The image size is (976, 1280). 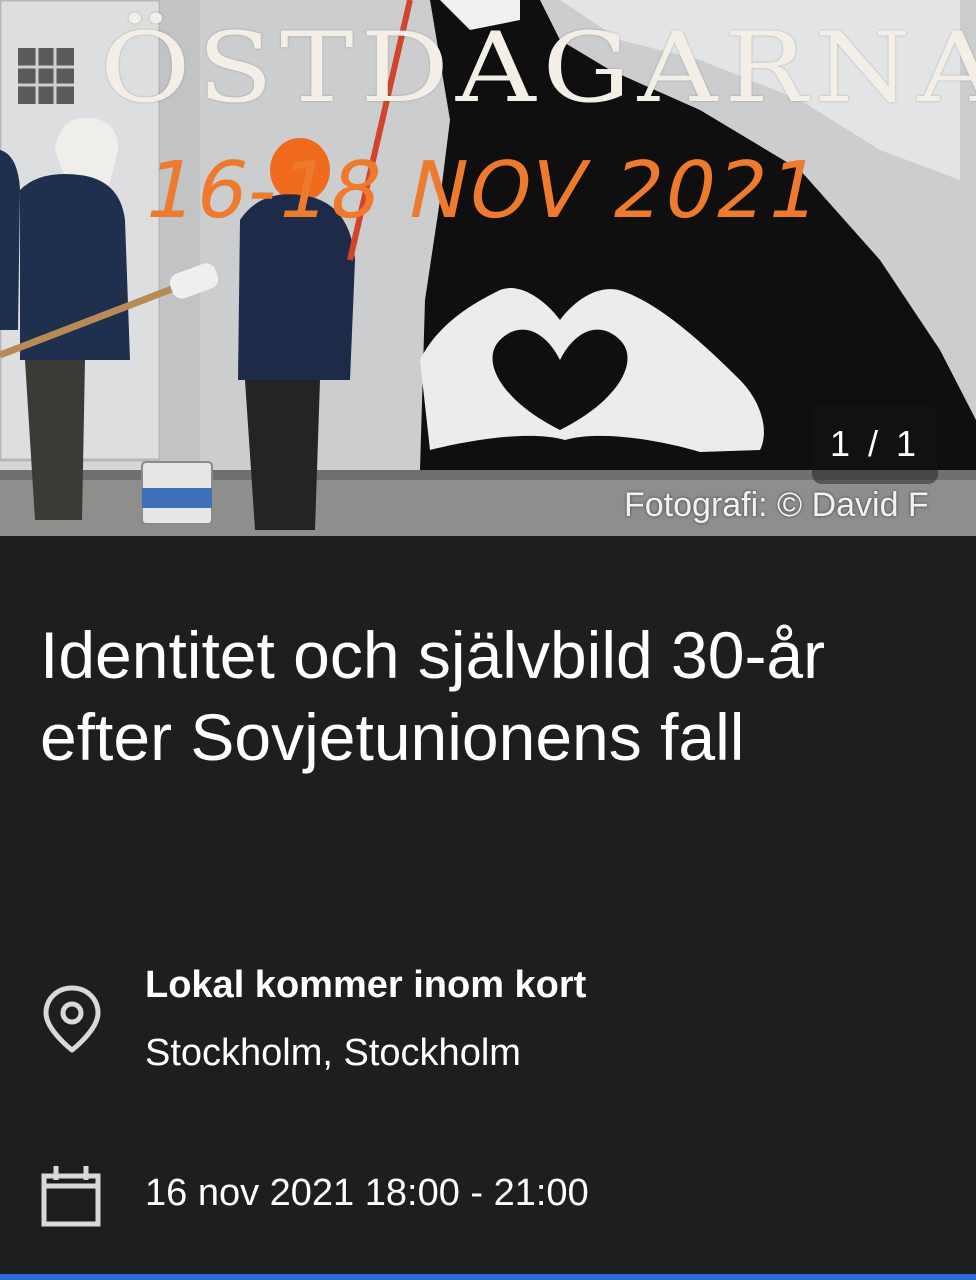 I want to click on bottom-accent-bar, so click(x=488, y=1277).